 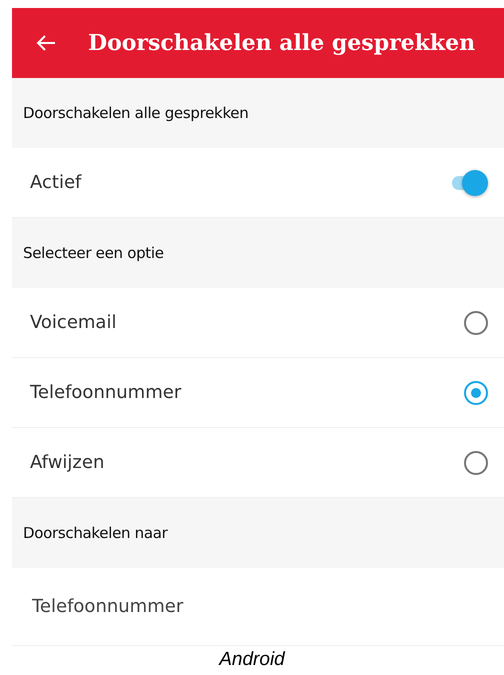 I want to click on section-heading: Selecteer een optie, so click(x=93, y=253).